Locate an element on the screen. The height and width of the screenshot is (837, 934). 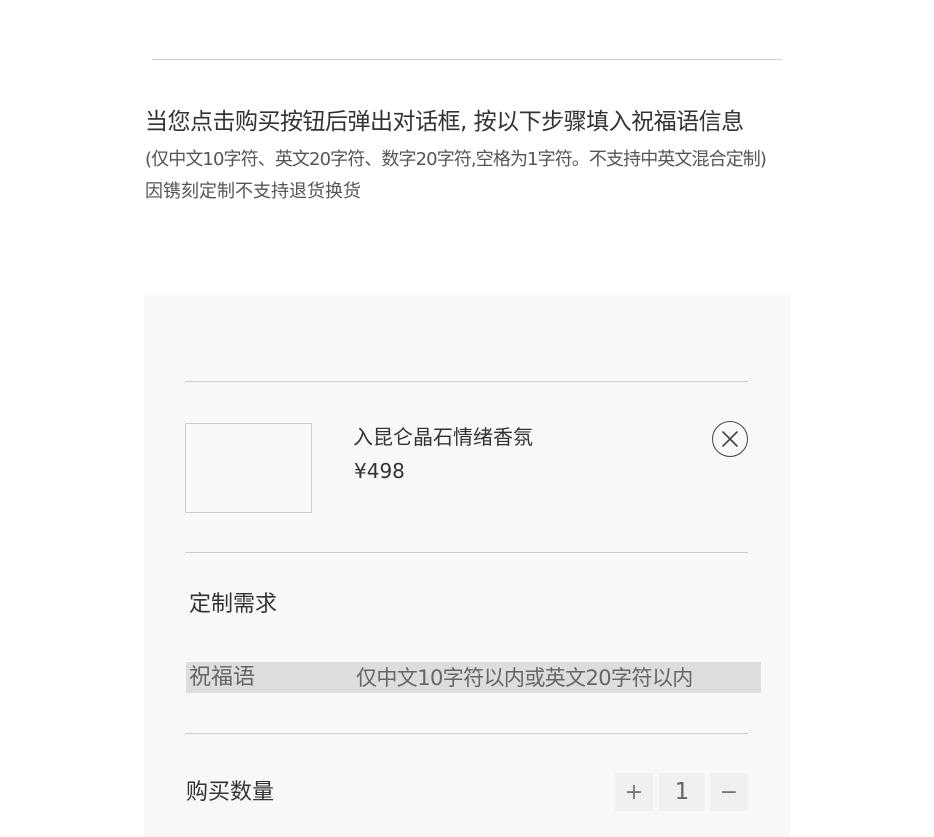
quantity-label: 购买数量 is located at coordinates (230, 792).